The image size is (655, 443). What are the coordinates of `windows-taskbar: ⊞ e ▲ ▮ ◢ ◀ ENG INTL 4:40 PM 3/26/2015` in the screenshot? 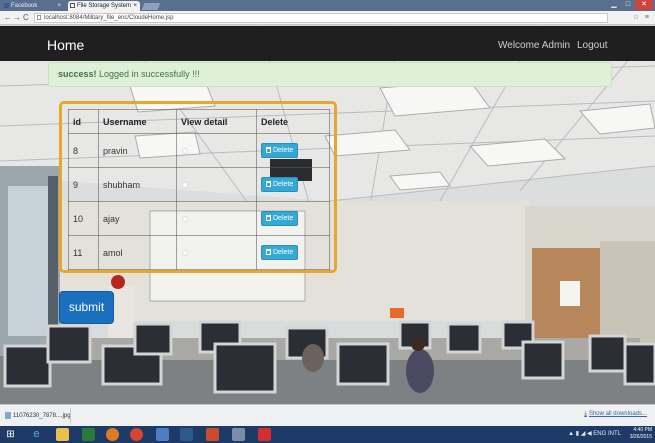 It's located at (327, 434).